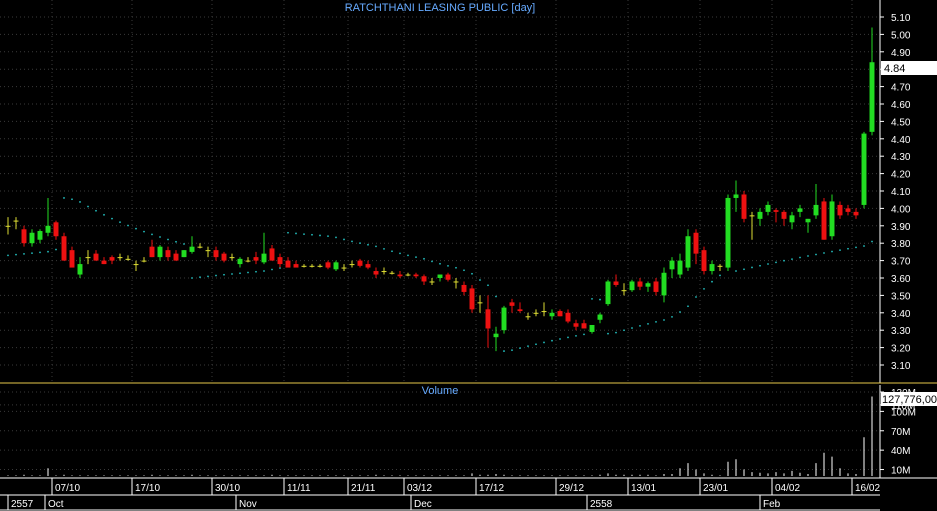 The width and height of the screenshot is (937, 511). Describe the element at coordinates (901, 296) in the screenshot. I see `price-tick-label: 3.50` at that location.